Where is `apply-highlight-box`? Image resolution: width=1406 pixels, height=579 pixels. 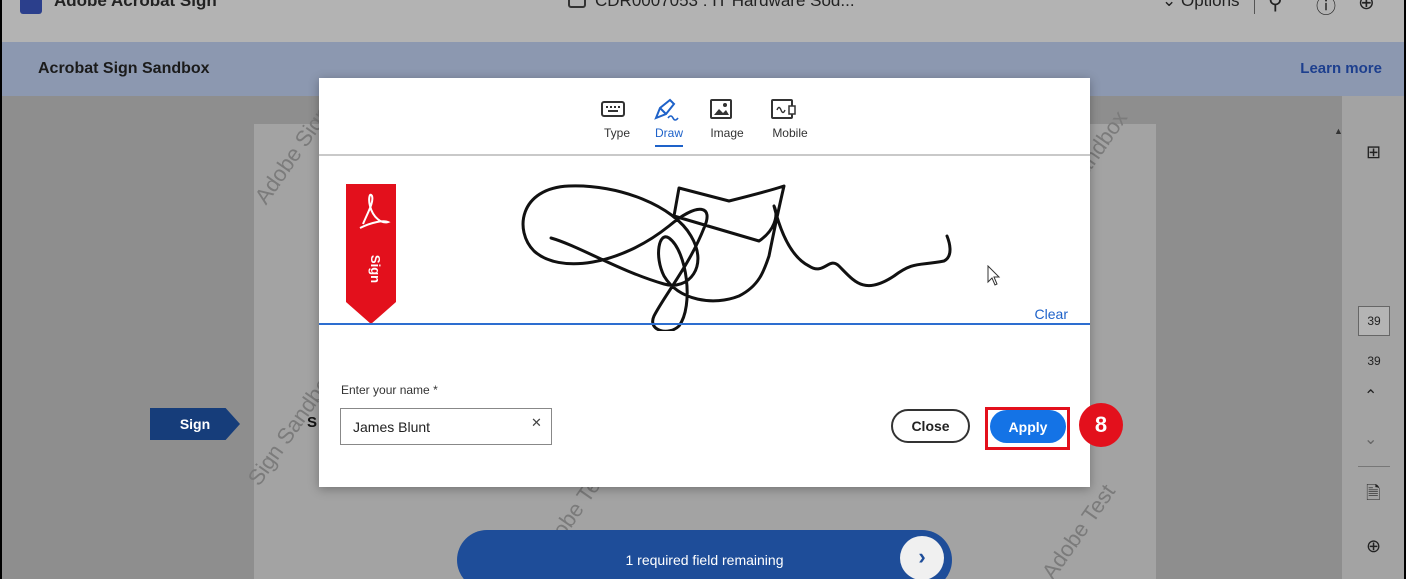 apply-highlight-box is located at coordinates (1027, 428).